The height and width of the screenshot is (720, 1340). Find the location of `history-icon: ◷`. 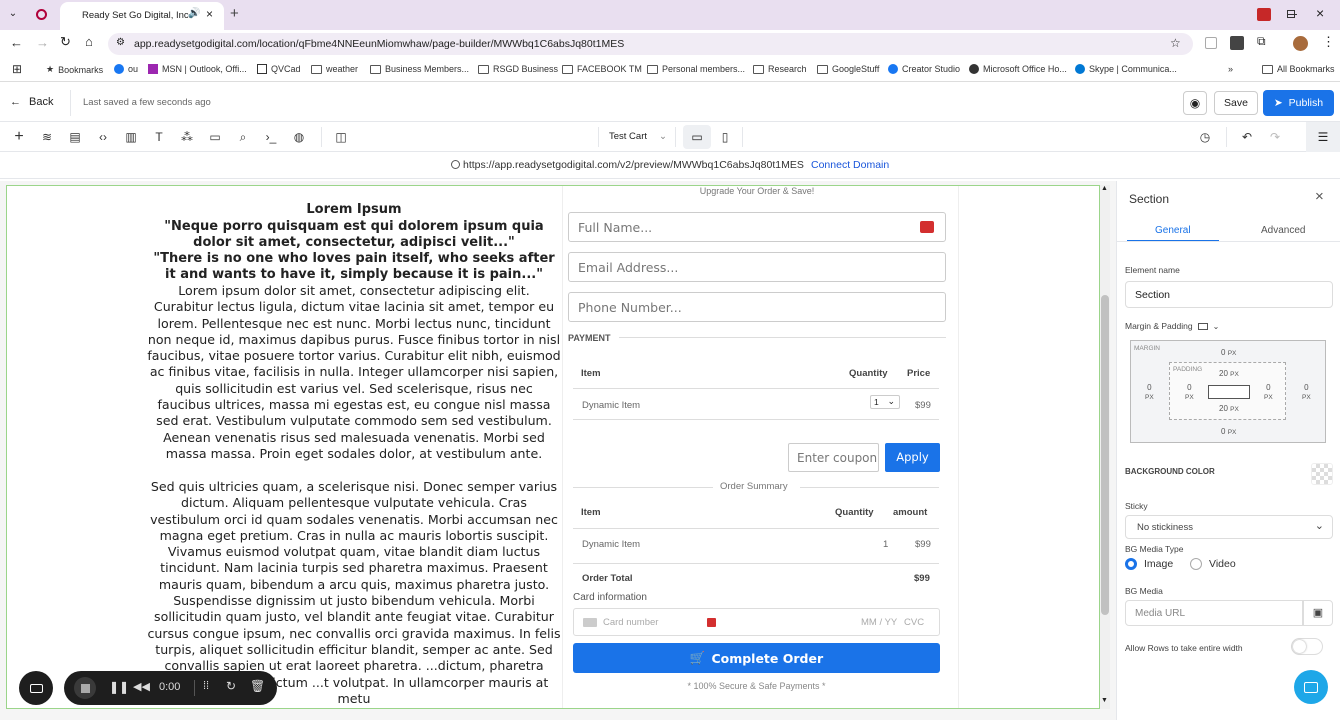

history-icon: ◷ is located at coordinates (1205, 137).